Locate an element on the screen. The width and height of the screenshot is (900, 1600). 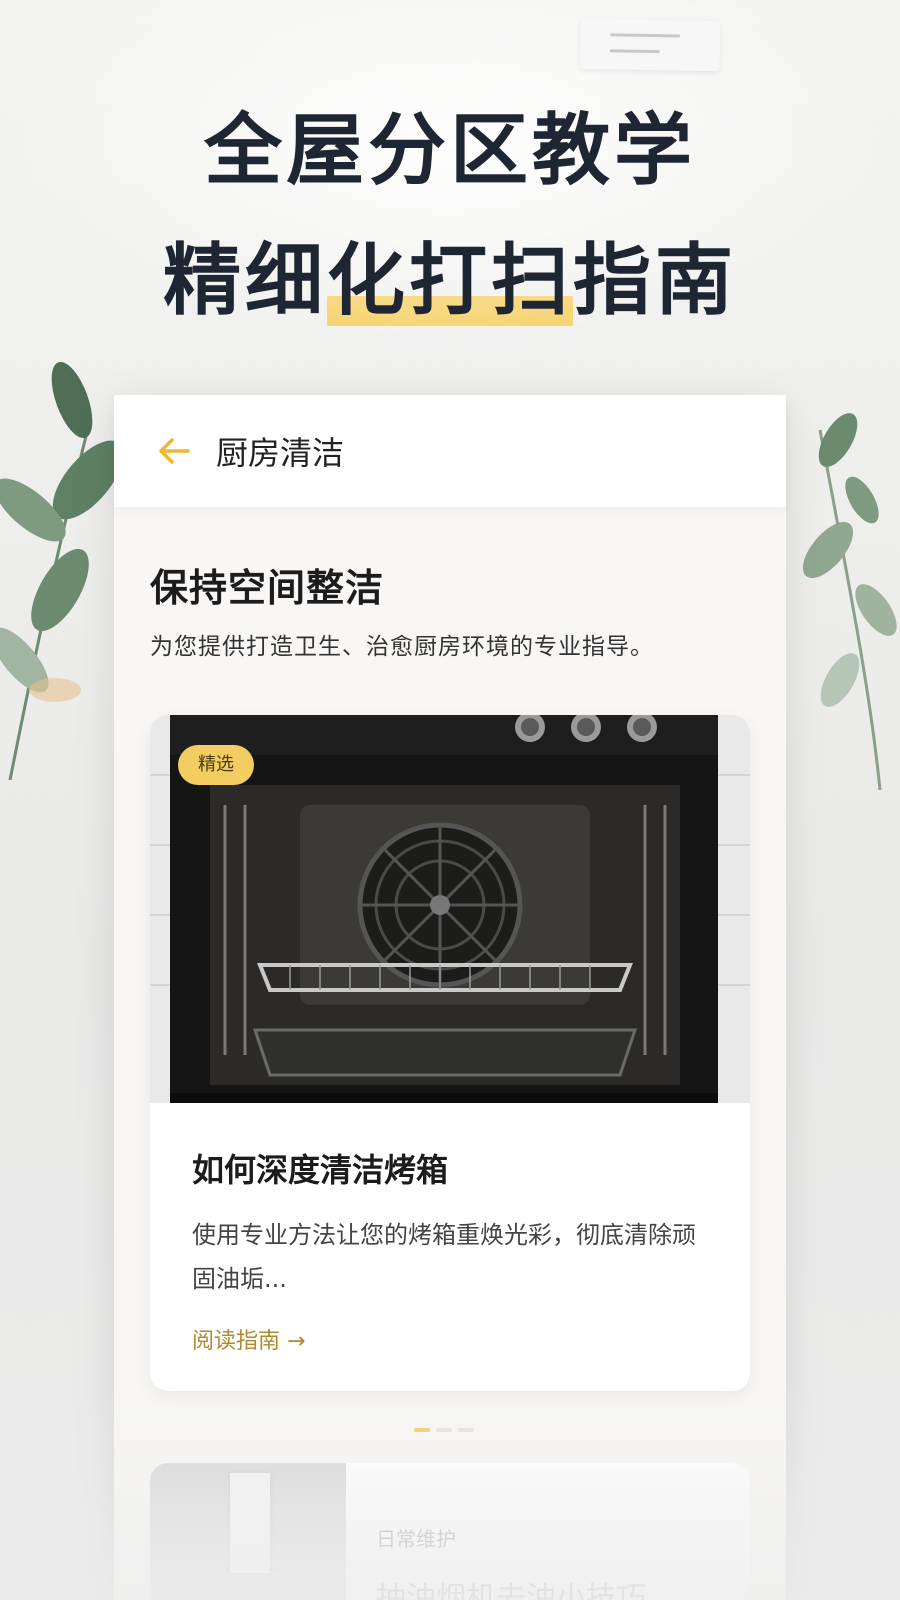
next-article-title: 抽油烟机去油小技巧 is located at coordinates (511, 1590).